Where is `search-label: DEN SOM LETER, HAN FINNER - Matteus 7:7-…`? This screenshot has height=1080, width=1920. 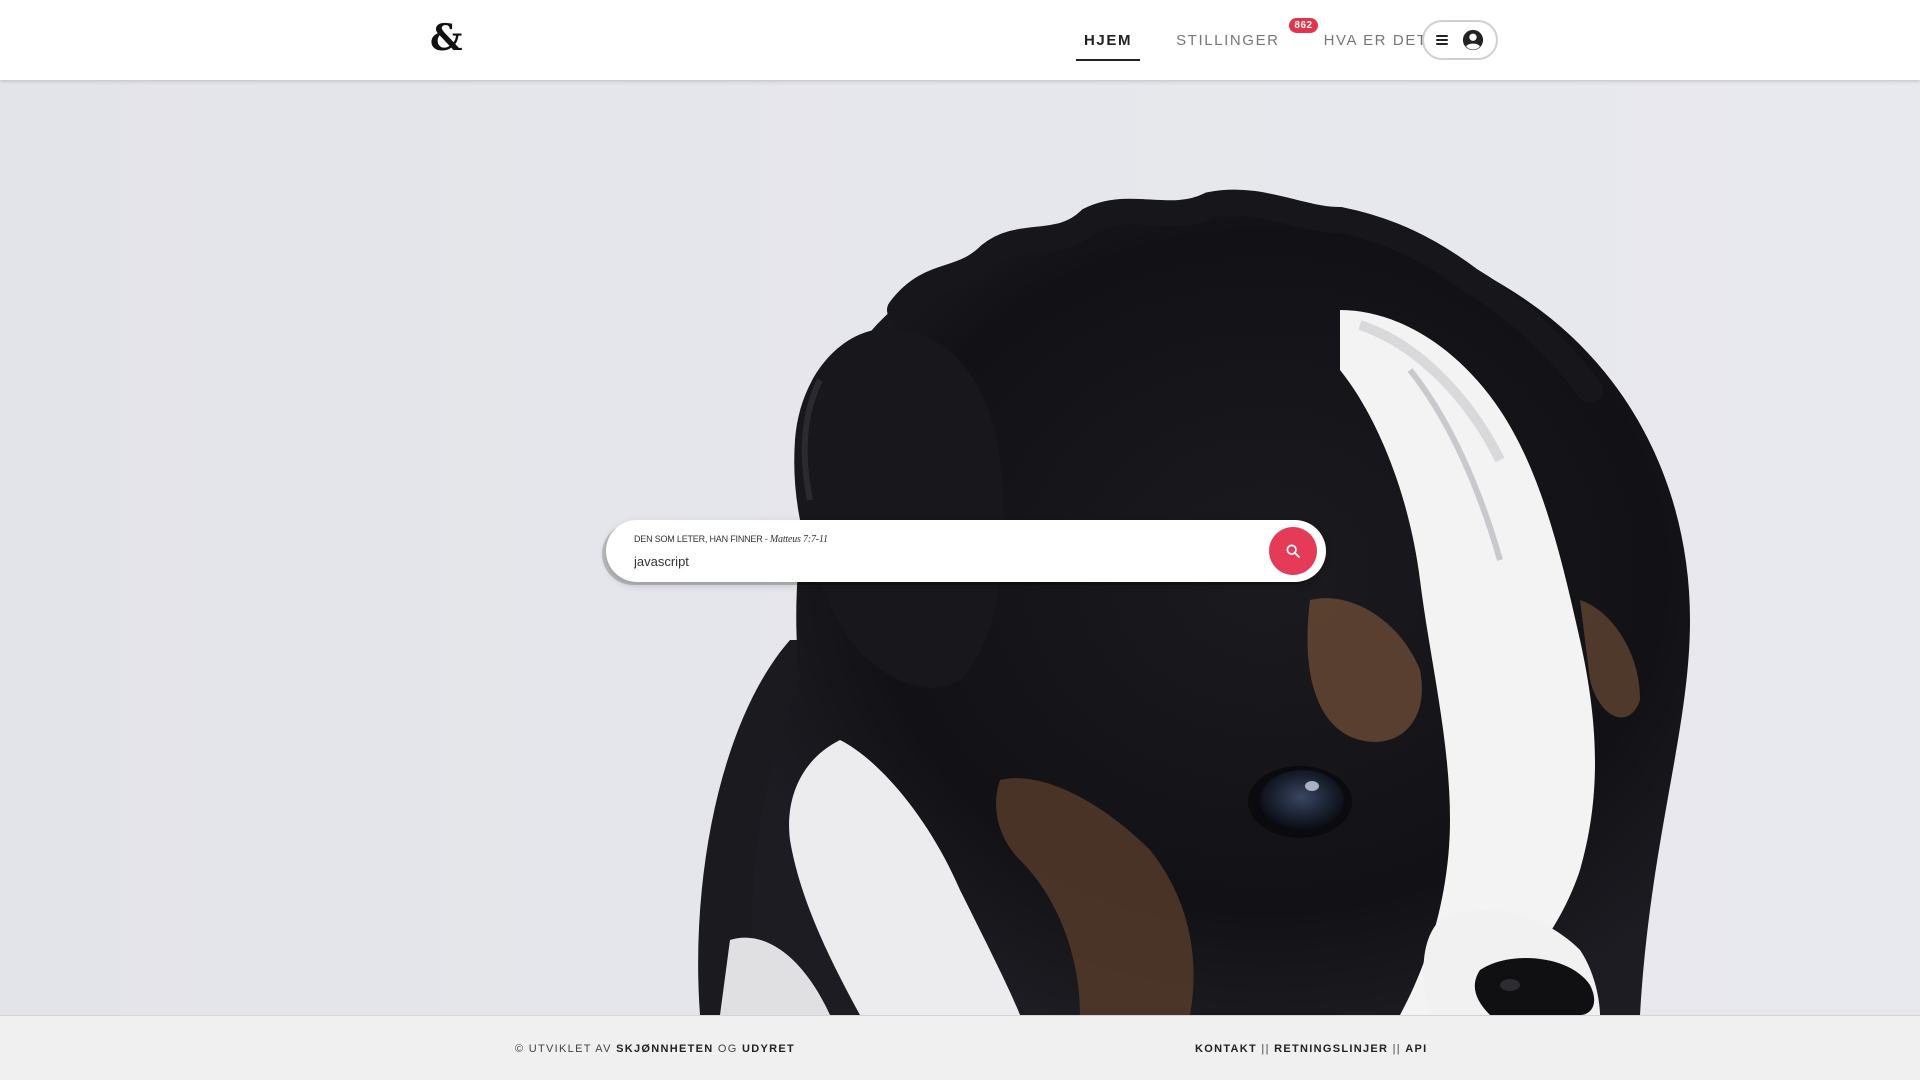 search-label: DEN SOM LETER, HAN FINNER - Matteus 7:7-… is located at coordinates (731, 539).